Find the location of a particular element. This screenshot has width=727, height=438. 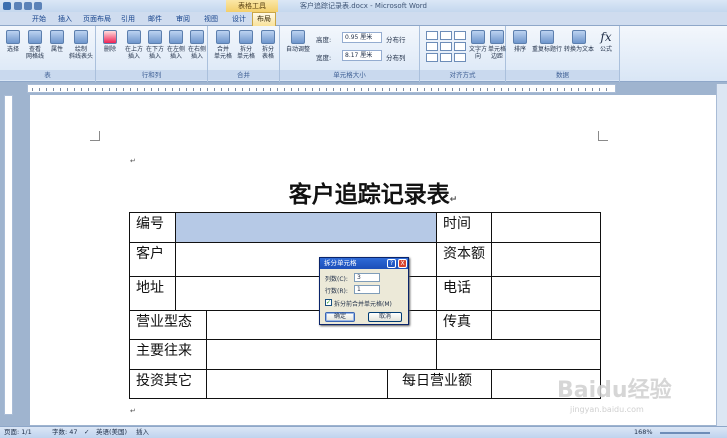

view-gridlines-button: 查看 网格线 is located at coordinates (35, 45).